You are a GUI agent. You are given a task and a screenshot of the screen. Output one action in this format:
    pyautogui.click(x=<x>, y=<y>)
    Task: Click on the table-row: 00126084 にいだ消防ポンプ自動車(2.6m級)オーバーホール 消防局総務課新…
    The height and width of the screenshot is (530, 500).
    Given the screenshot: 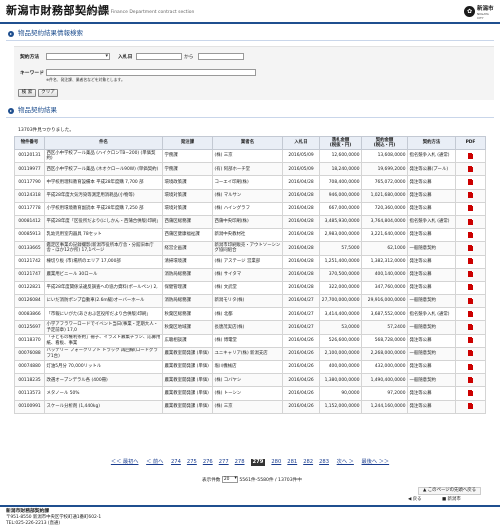 What is the action you would take?
    pyautogui.click(x=250, y=301)
    